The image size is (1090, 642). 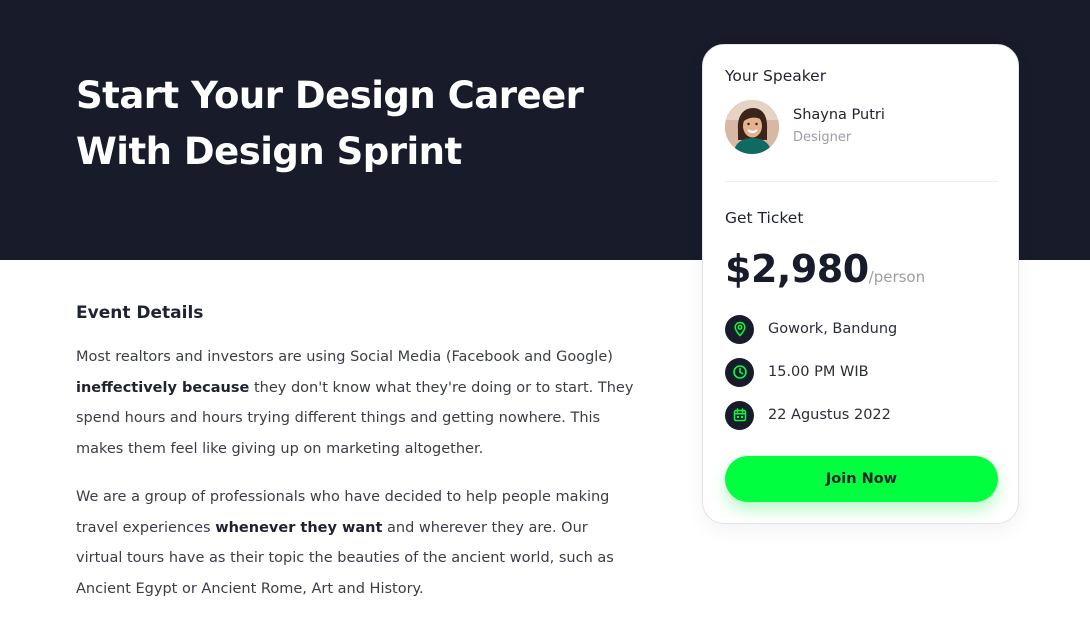 What do you see at coordinates (839, 115) in the screenshot?
I see `speaker-name: Shayna Putri` at bounding box center [839, 115].